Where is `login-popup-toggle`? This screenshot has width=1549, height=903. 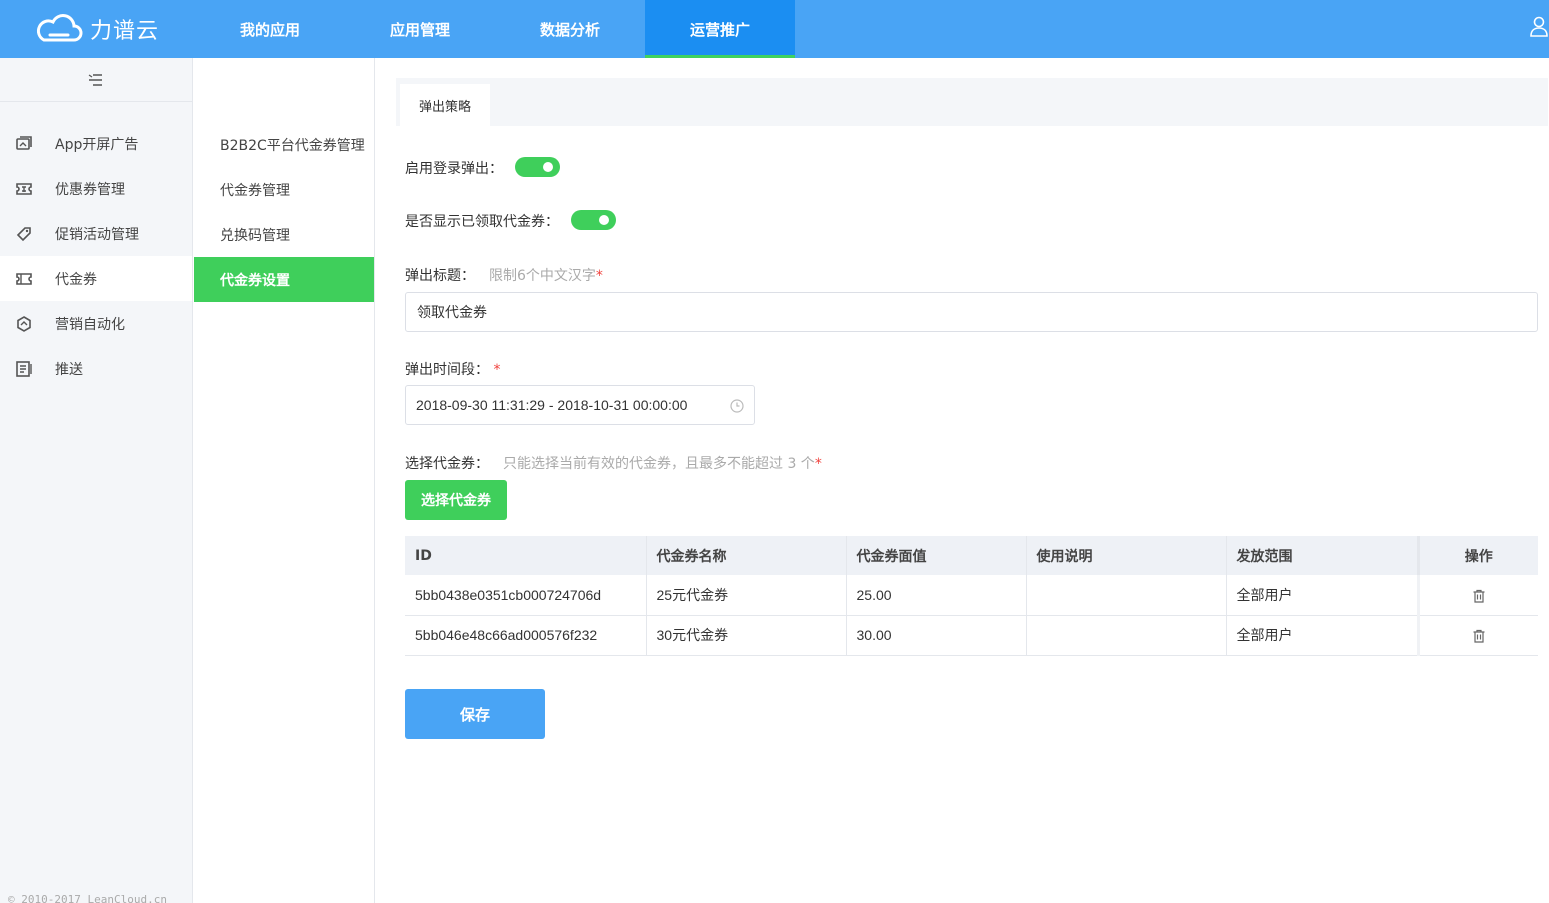
login-popup-toggle is located at coordinates (537, 167).